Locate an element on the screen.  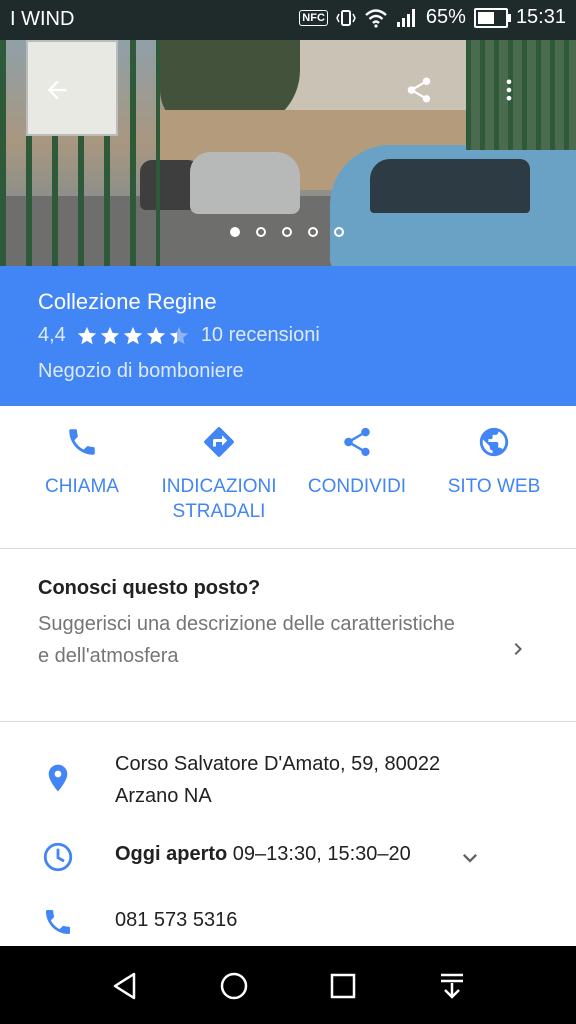
nav-back-button is located at coordinates (125, 986).